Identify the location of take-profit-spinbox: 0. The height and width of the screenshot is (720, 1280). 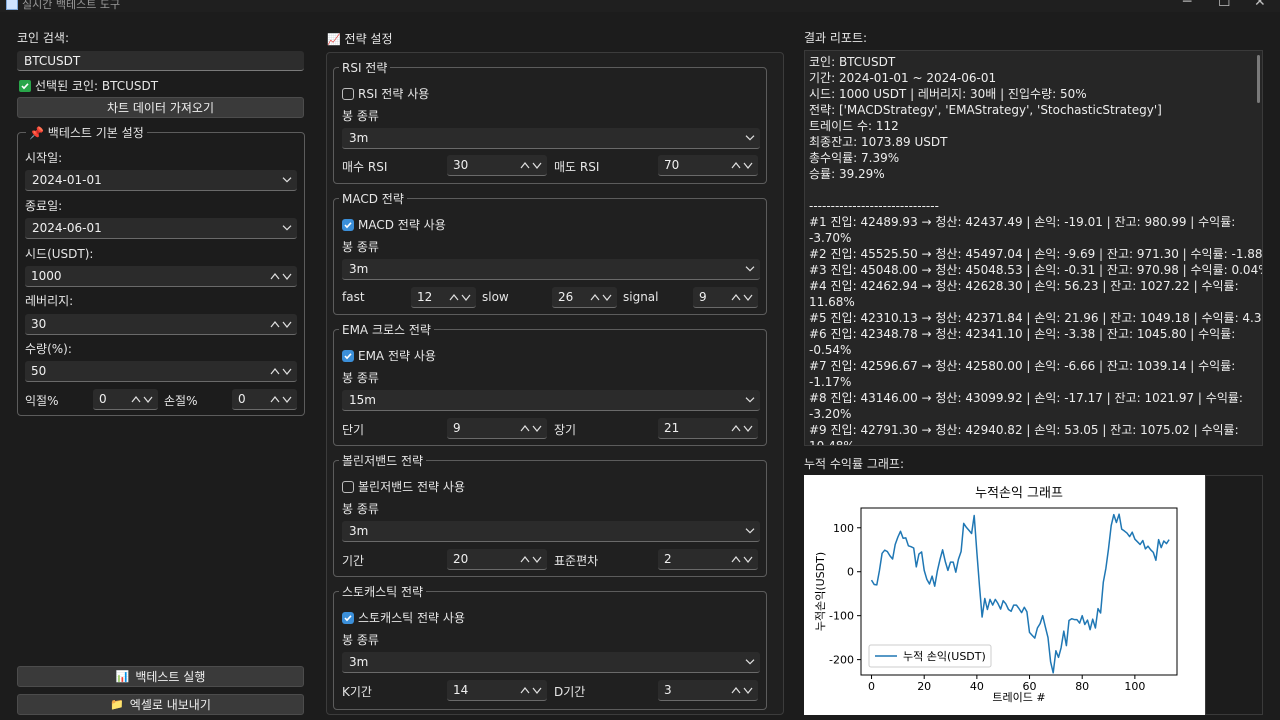
(125, 399).